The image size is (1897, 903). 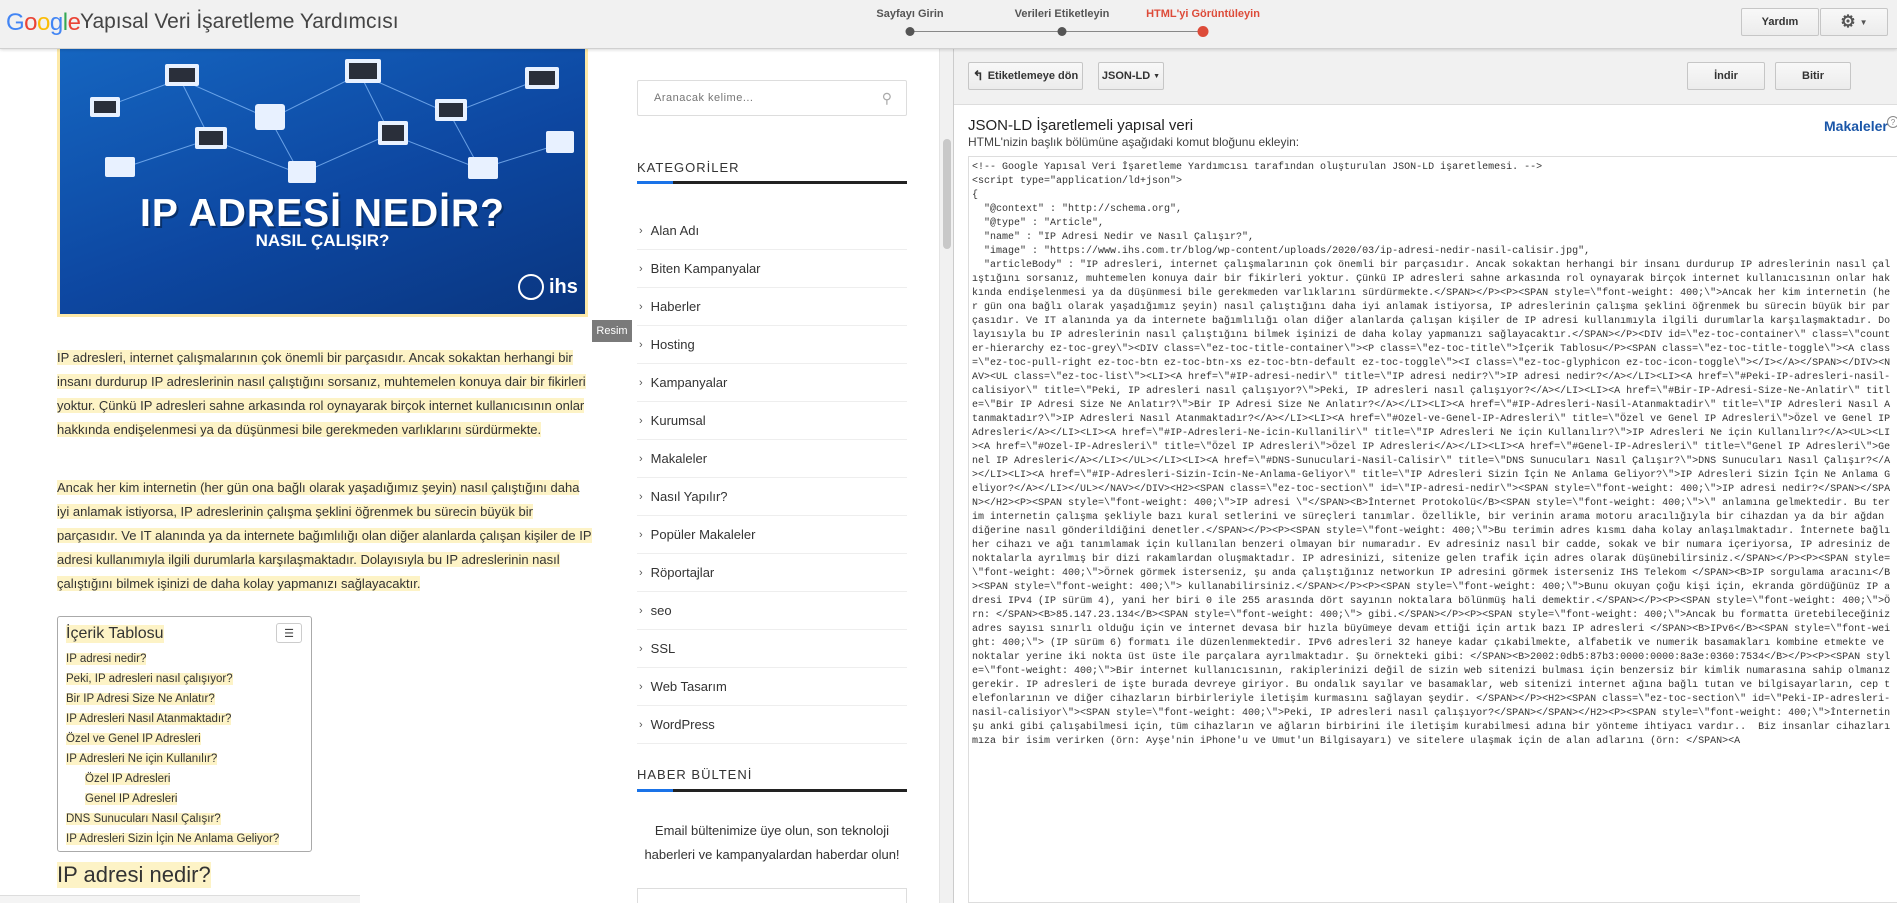 What do you see at coordinates (772, 790) in the screenshot?
I see `newsletter-divider` at bounding box center [772, 790].